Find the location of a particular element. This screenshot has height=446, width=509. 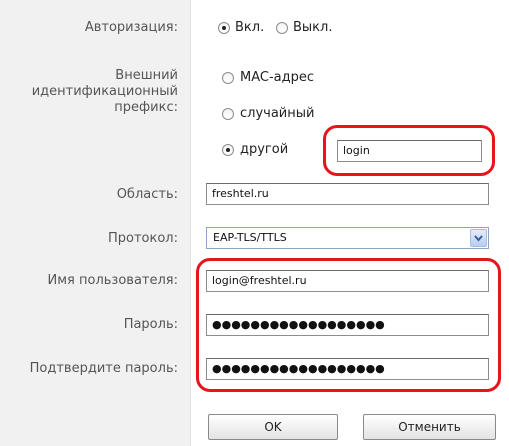

prefix-other-label: другой is located at coordinates (264, 149).